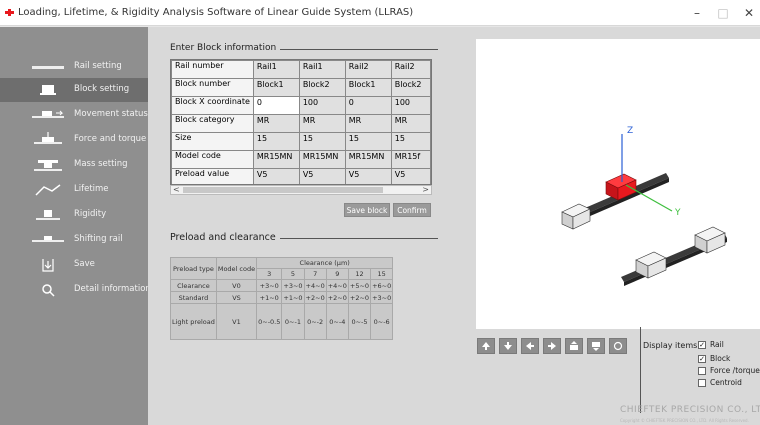 The image size is (760, 425). I want to click on preload-row: Clearance V0 +3~0 +3~0 +4~0 +4~0 +5~0 +6~0, so click(282, 285).